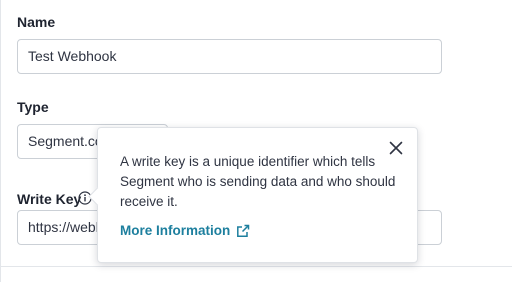  What do you see at coordinates (396, 148) in the screenshot?
I see `close-icon` at bounding box center [396, 148].